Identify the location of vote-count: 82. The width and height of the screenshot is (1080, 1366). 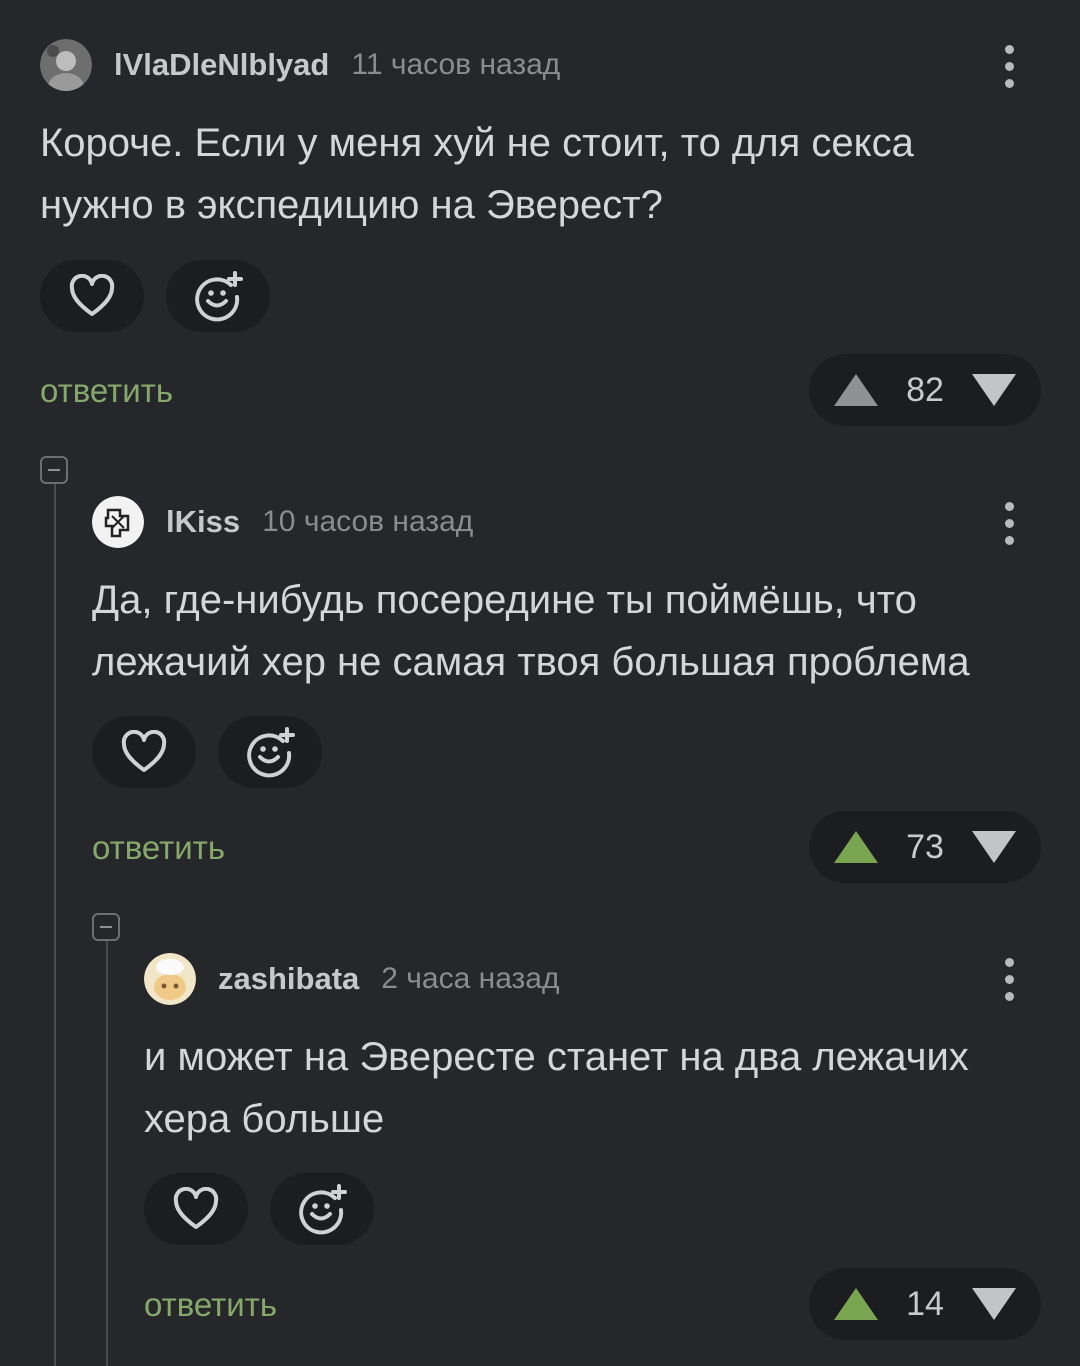
(925, 389).